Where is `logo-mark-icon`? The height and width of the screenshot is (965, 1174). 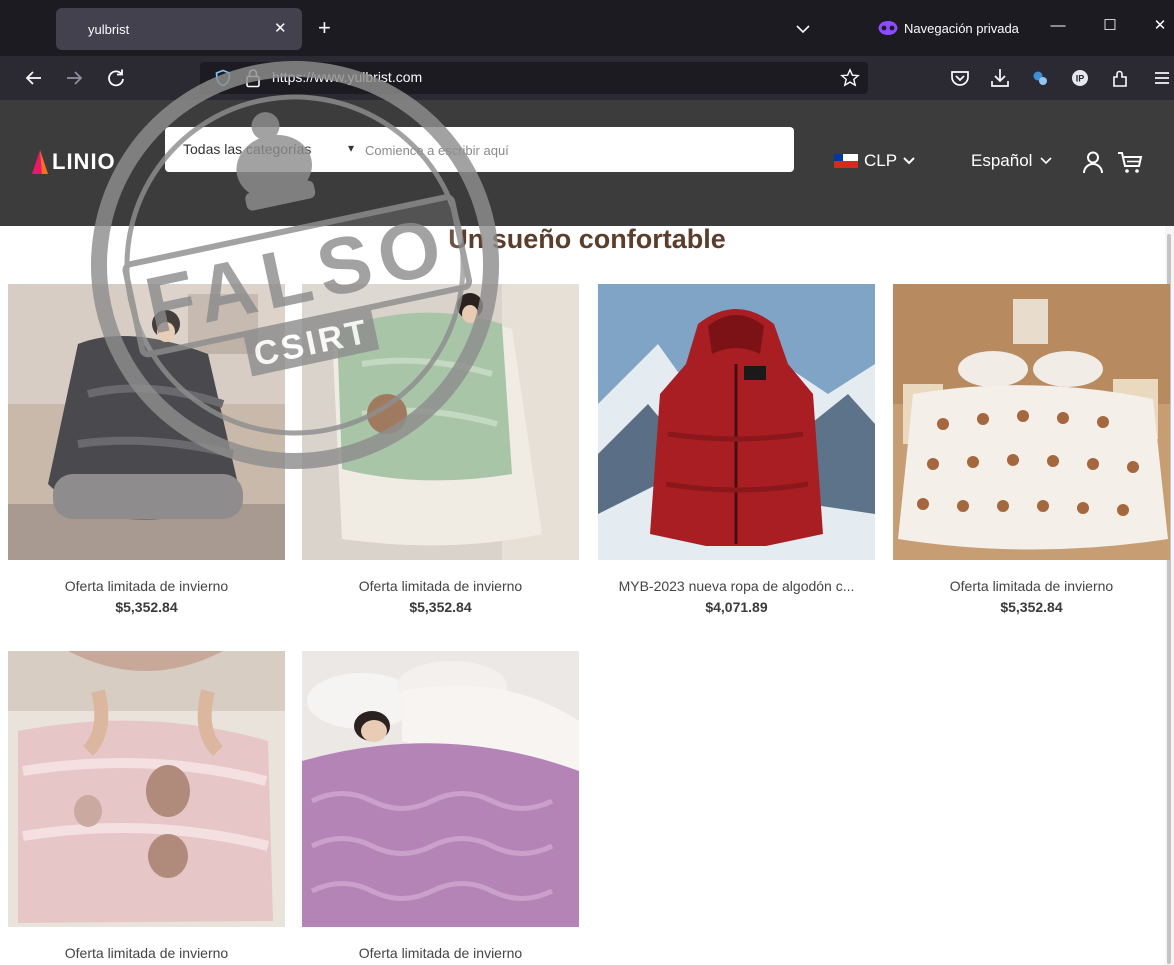
logo-mark-icon is located at coordinates (40, 162).